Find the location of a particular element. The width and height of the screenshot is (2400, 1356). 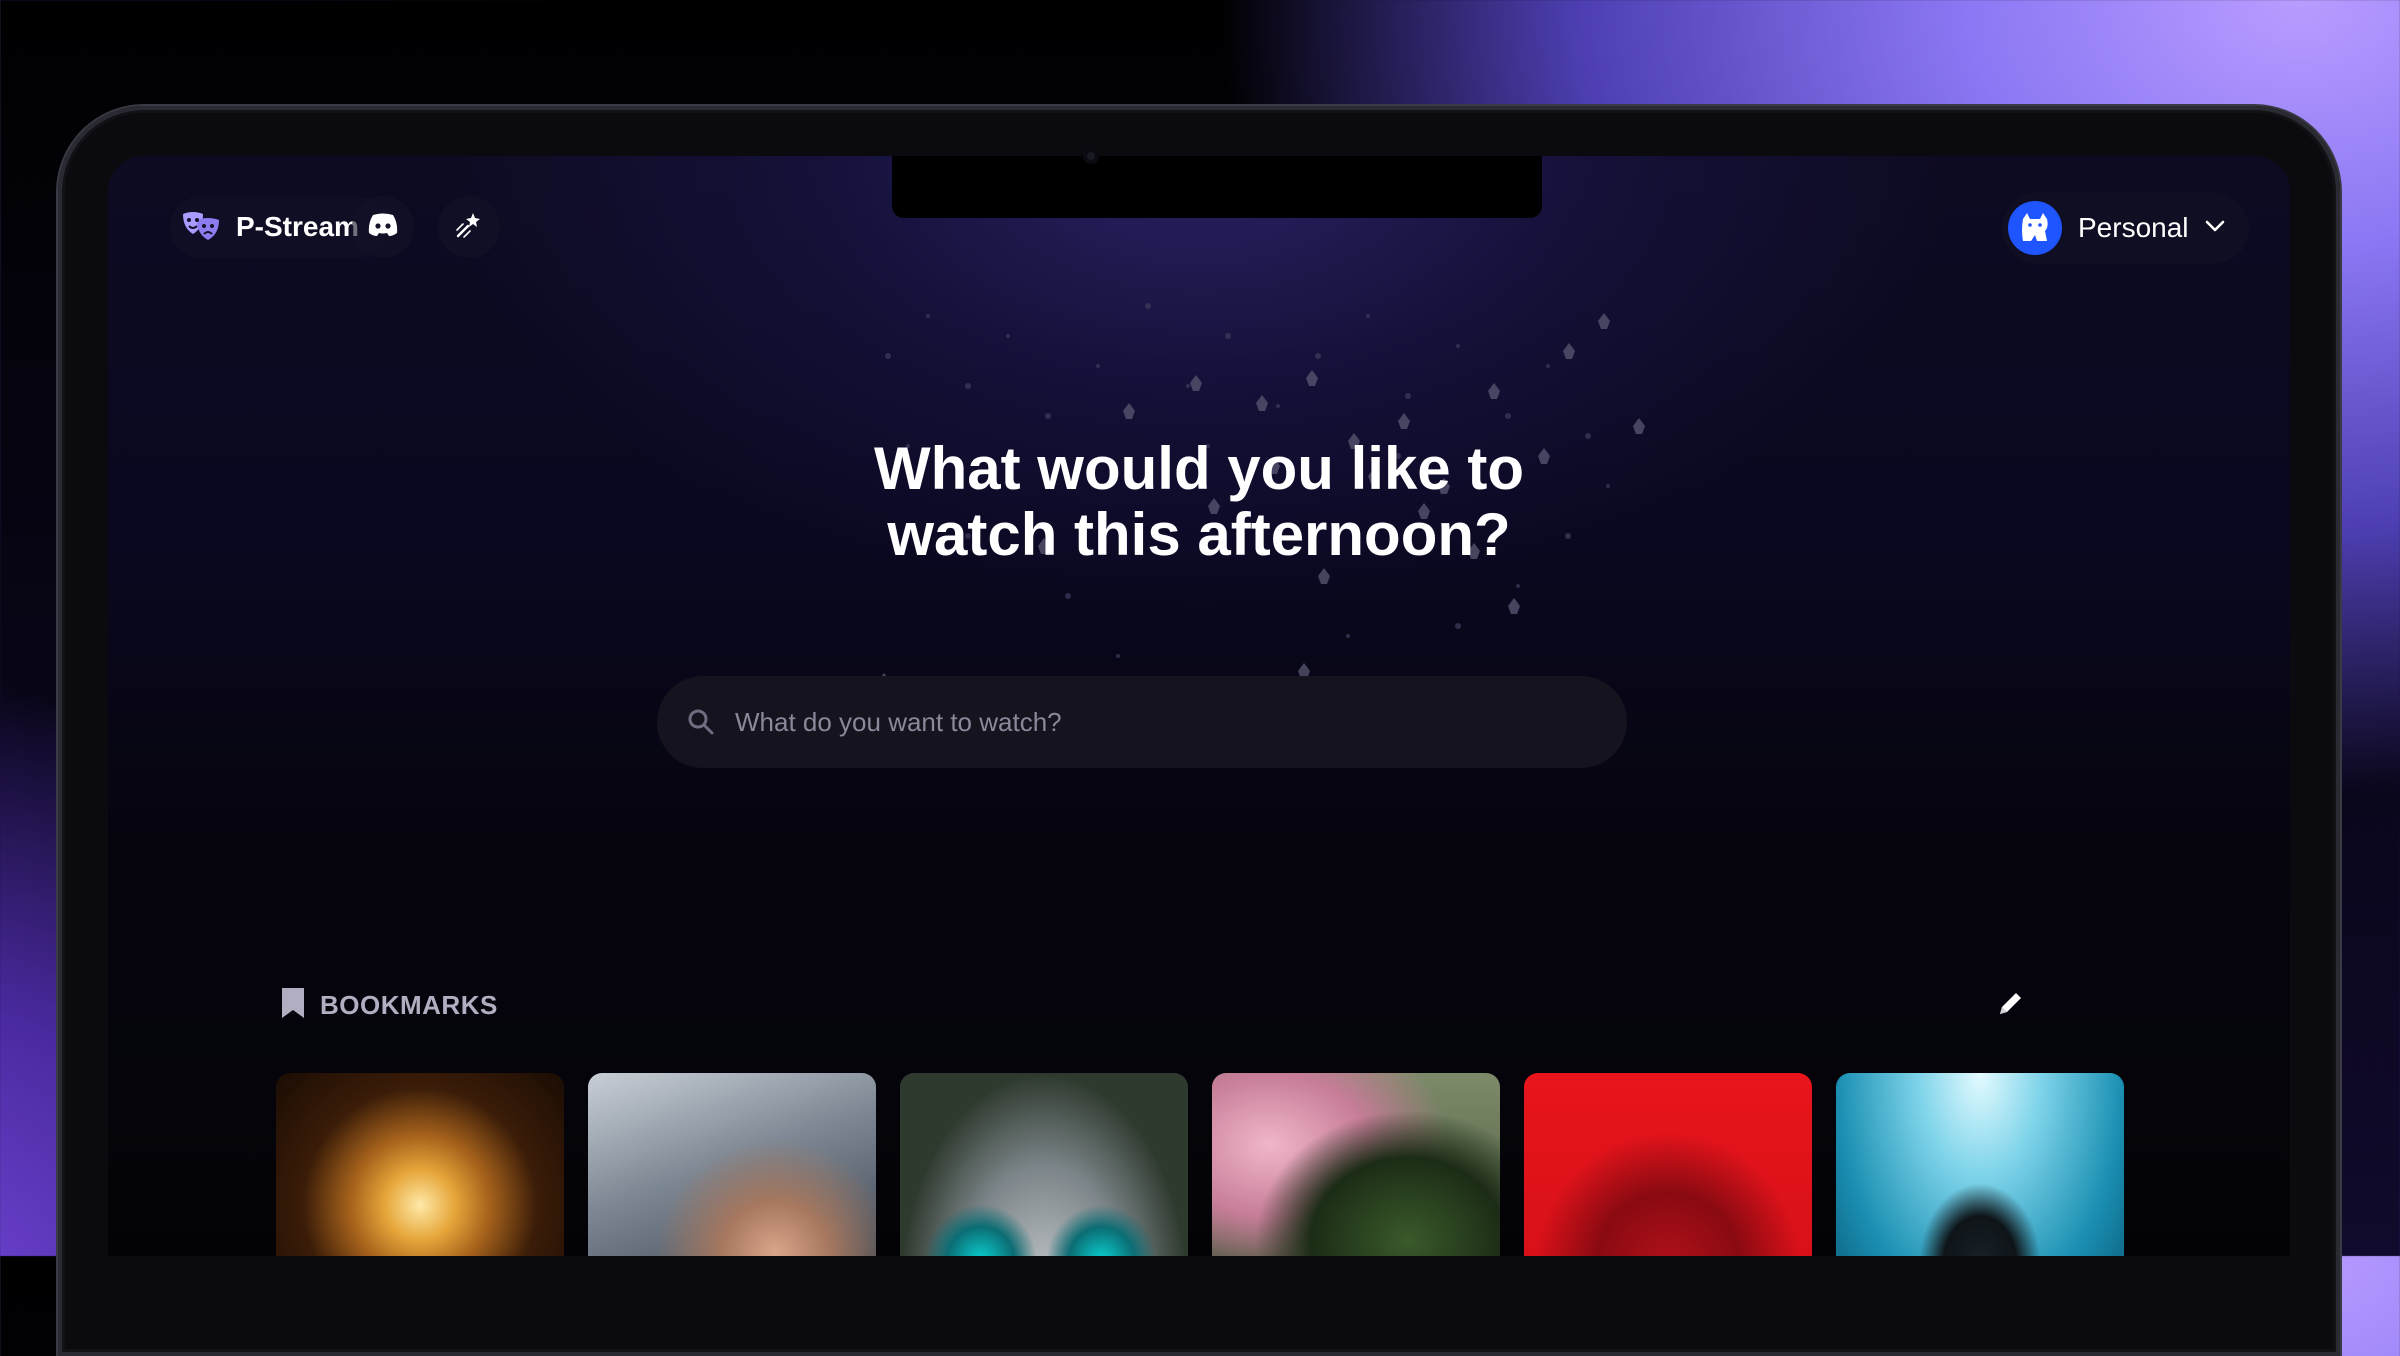

theater-masks-icon is located at coordinates (201, 227).